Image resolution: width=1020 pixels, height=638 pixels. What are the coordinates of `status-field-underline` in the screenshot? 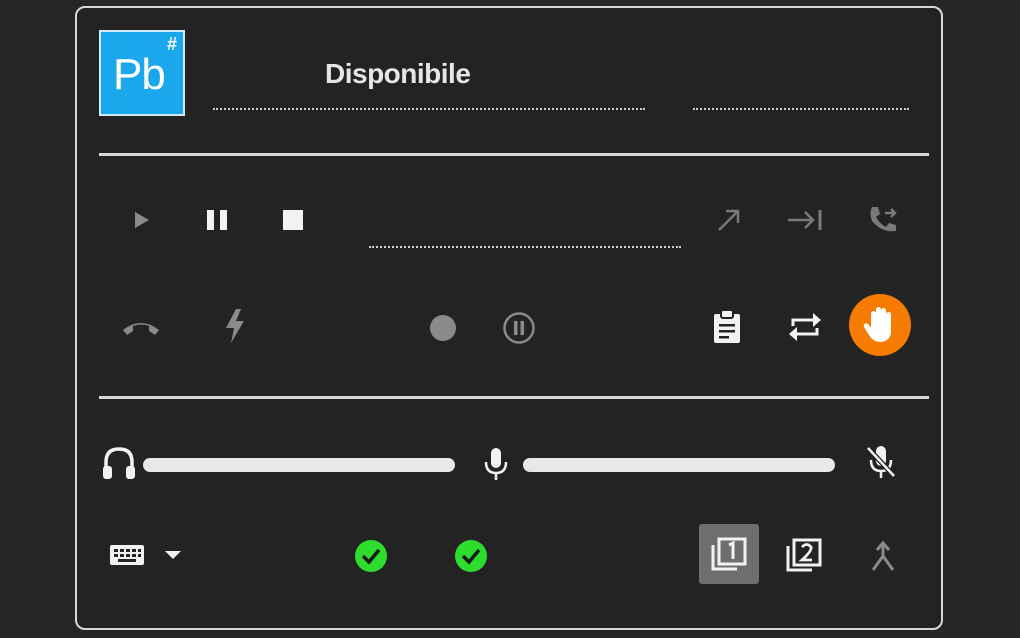 It's located at (429, 109).